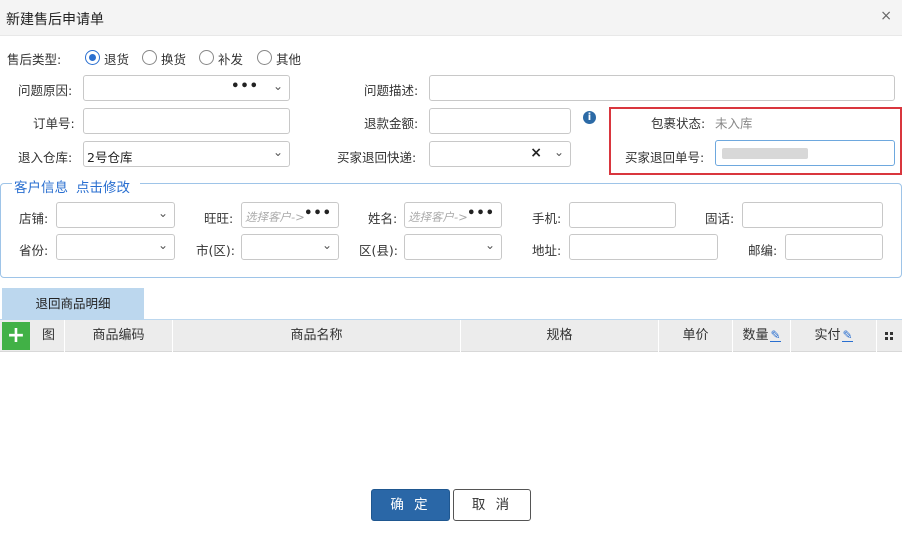 Image resolution: width=902 pixels, height=536 pixels. What do you see at coordinates (547, 218) in the screenshot?
I see `phone-label: 手机:` at bounding box center [547, 218].